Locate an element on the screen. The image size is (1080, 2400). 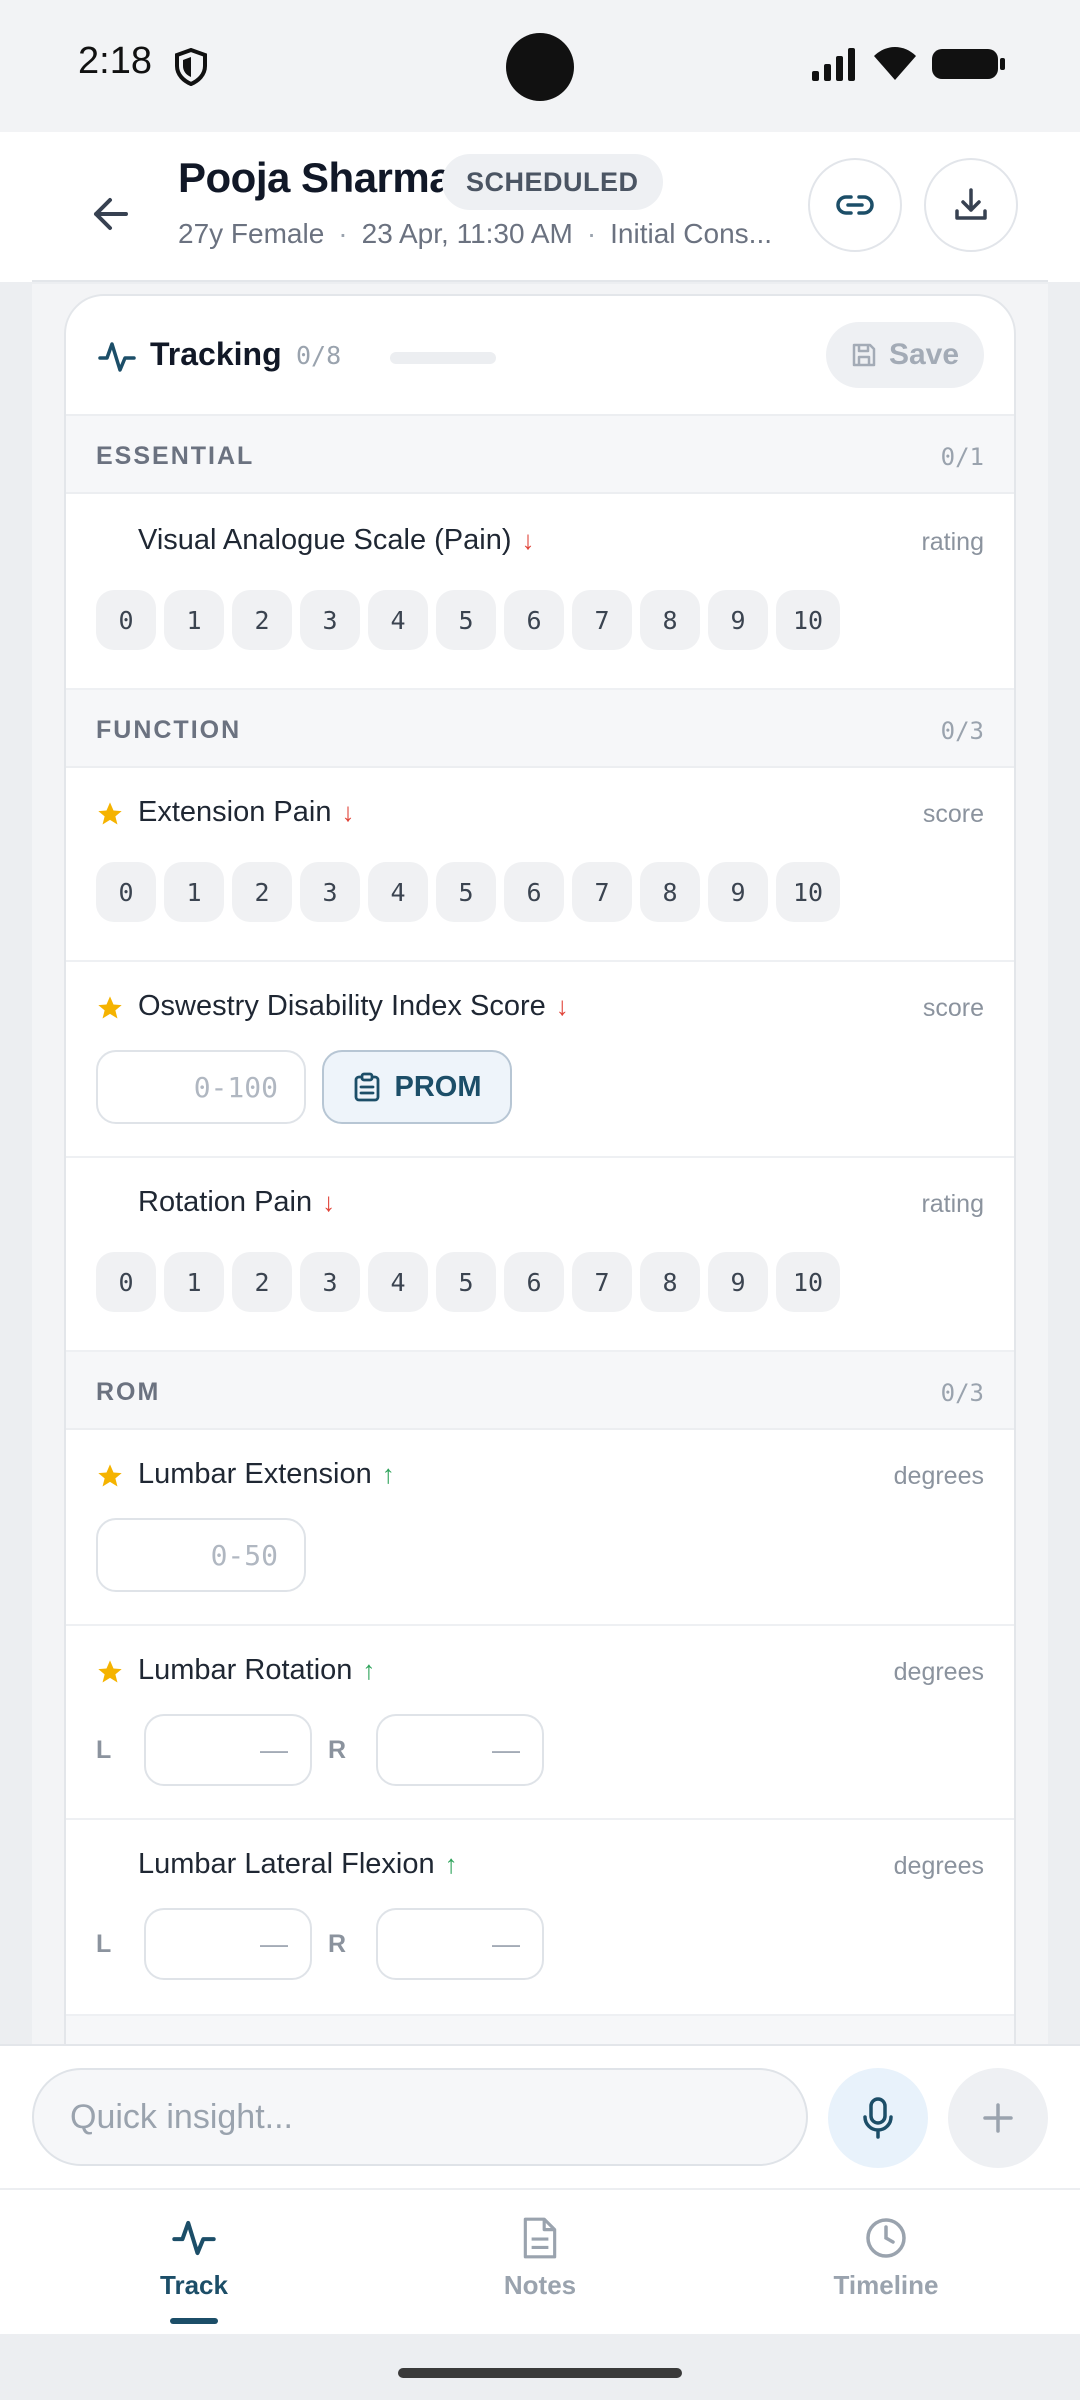
lumbar-extension-input: 0-50 is located at coordinates (201, 1555).